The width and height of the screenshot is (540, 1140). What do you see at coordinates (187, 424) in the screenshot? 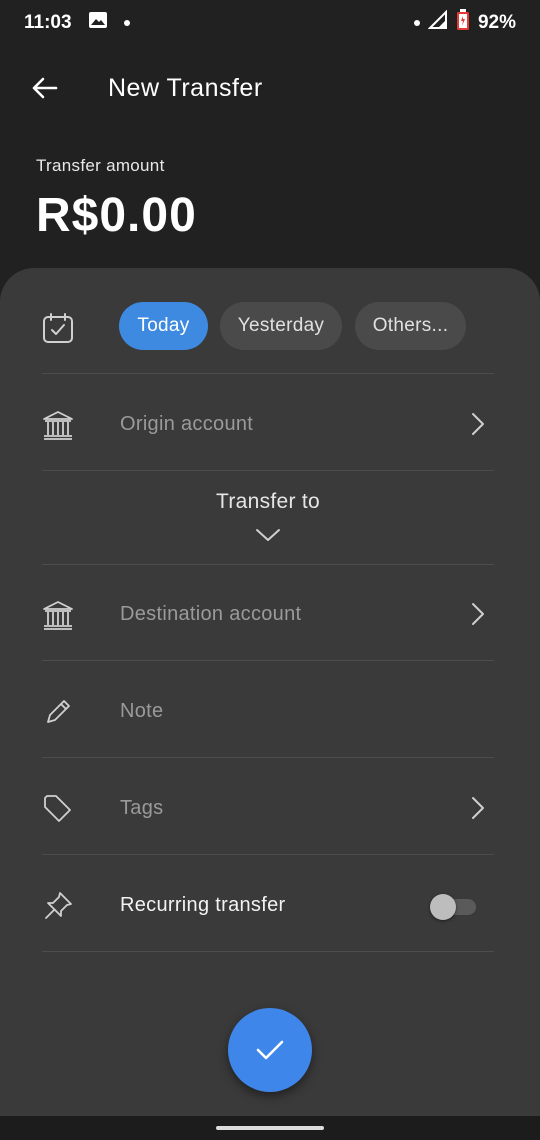
I see `origin-account-label: Origin account` at bounding box center [187, 424].